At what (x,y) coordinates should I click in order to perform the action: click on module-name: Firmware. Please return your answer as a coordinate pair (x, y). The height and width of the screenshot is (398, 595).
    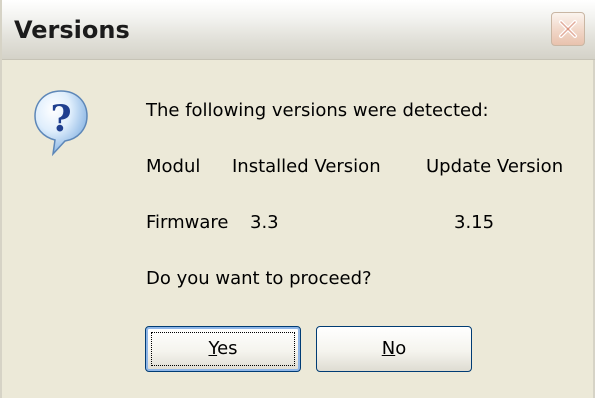
    Looking at the image, I should click on (187, 222).